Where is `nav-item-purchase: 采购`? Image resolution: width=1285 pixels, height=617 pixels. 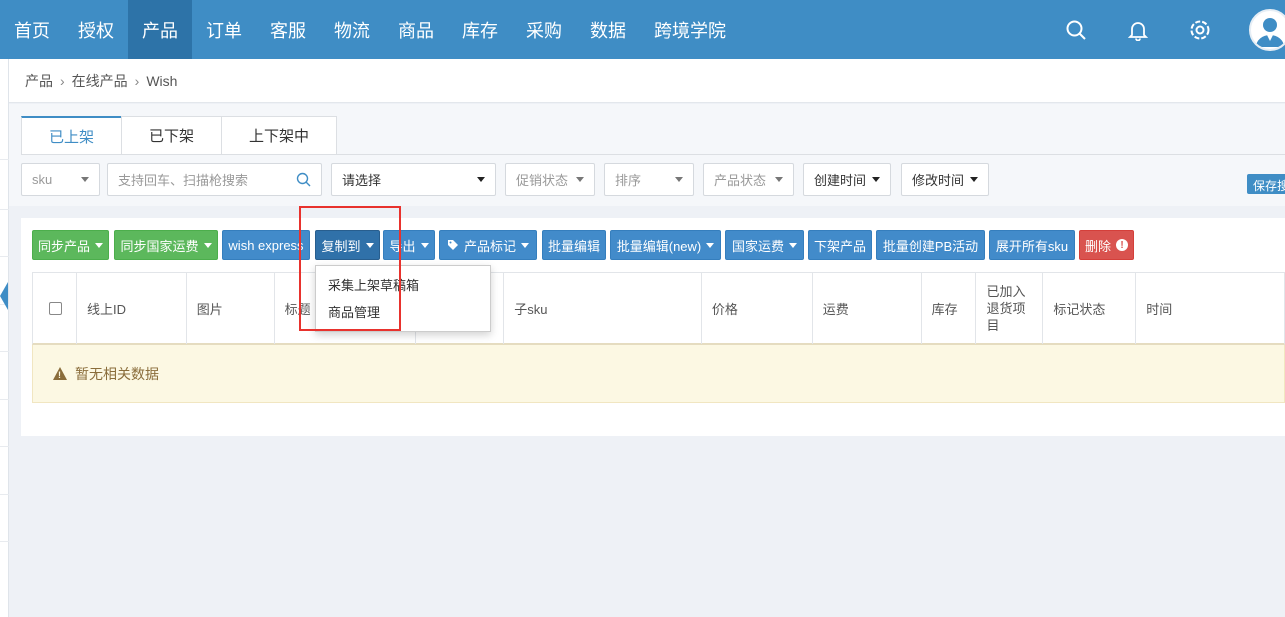
nav-item-purchase: 采购 is located at coordinates (544, 29).